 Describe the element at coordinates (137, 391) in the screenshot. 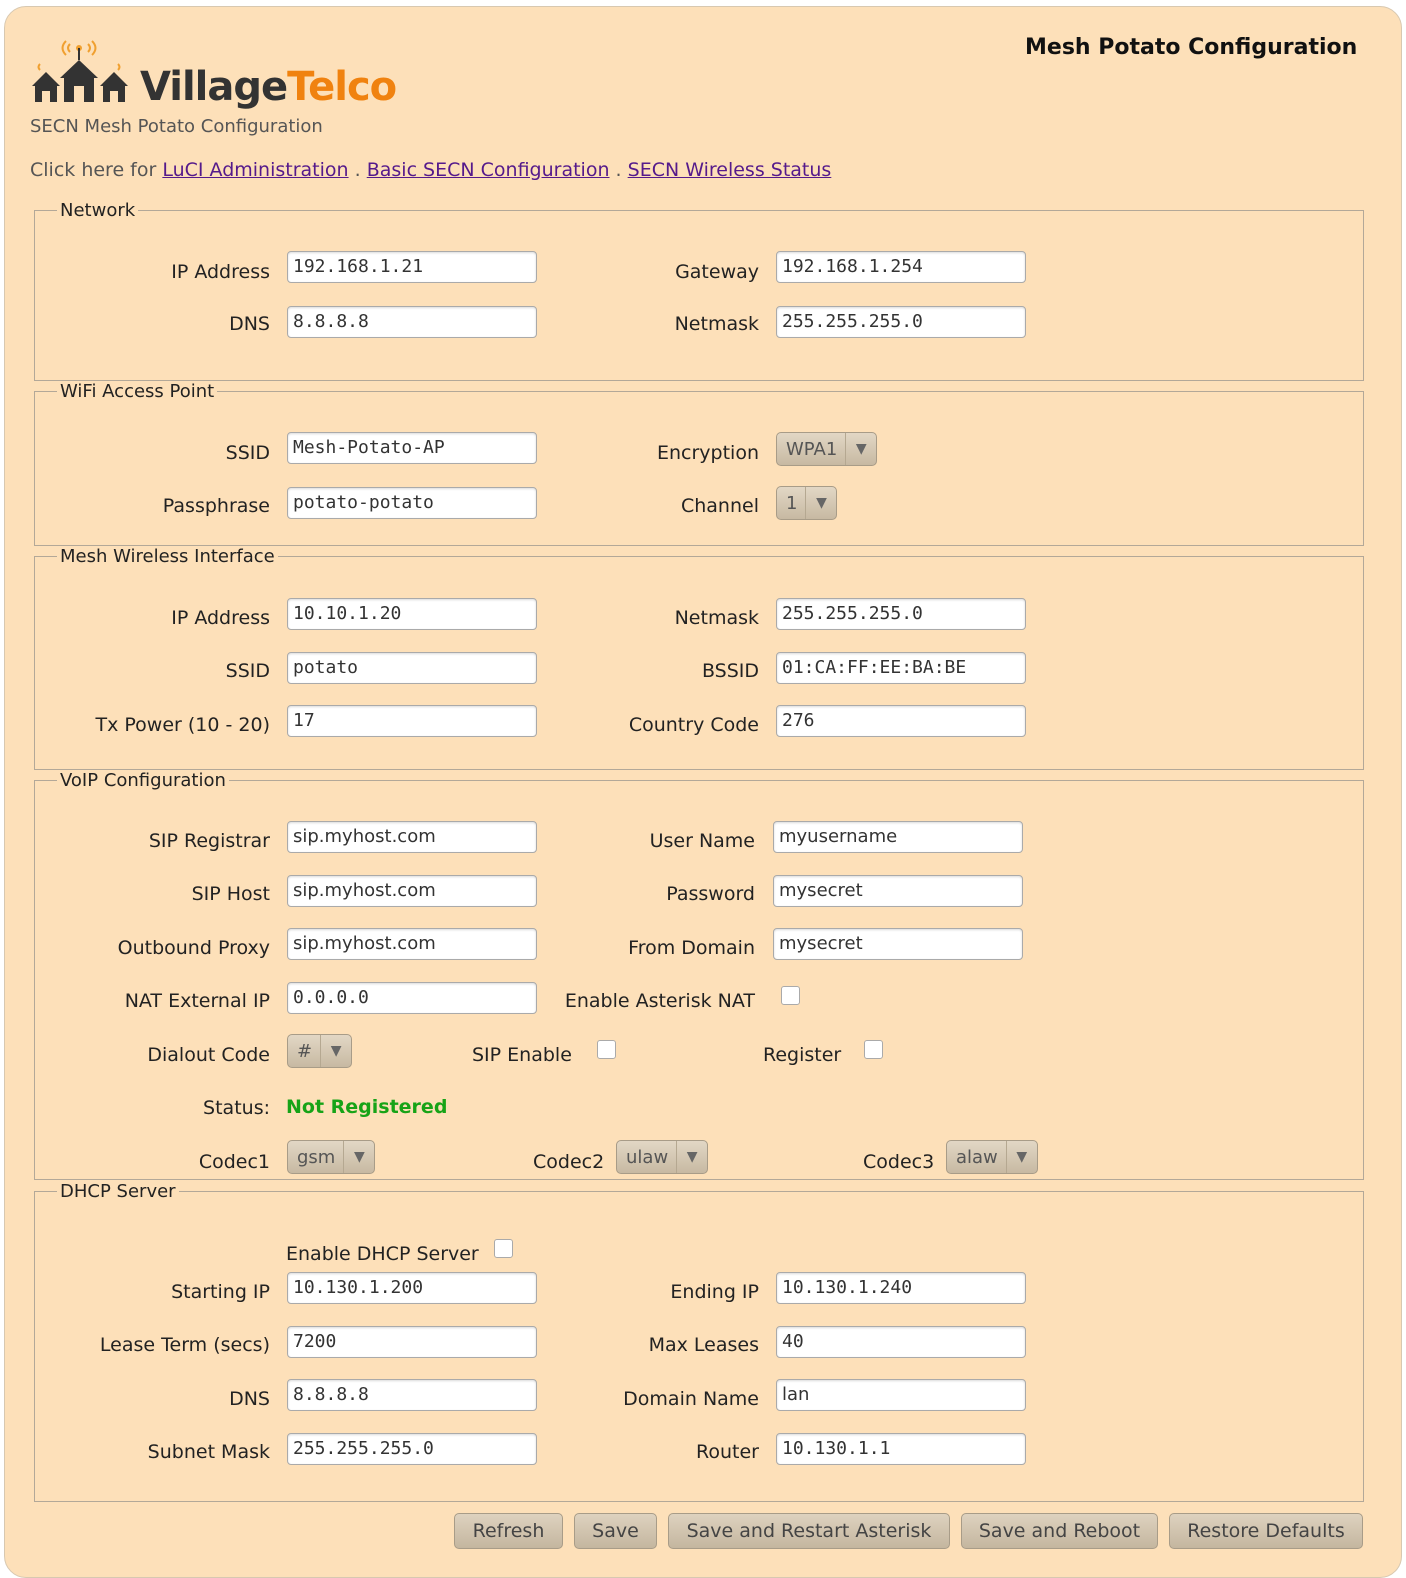

I see `wifi-ap-legend: WiFi Access Point` at that location.